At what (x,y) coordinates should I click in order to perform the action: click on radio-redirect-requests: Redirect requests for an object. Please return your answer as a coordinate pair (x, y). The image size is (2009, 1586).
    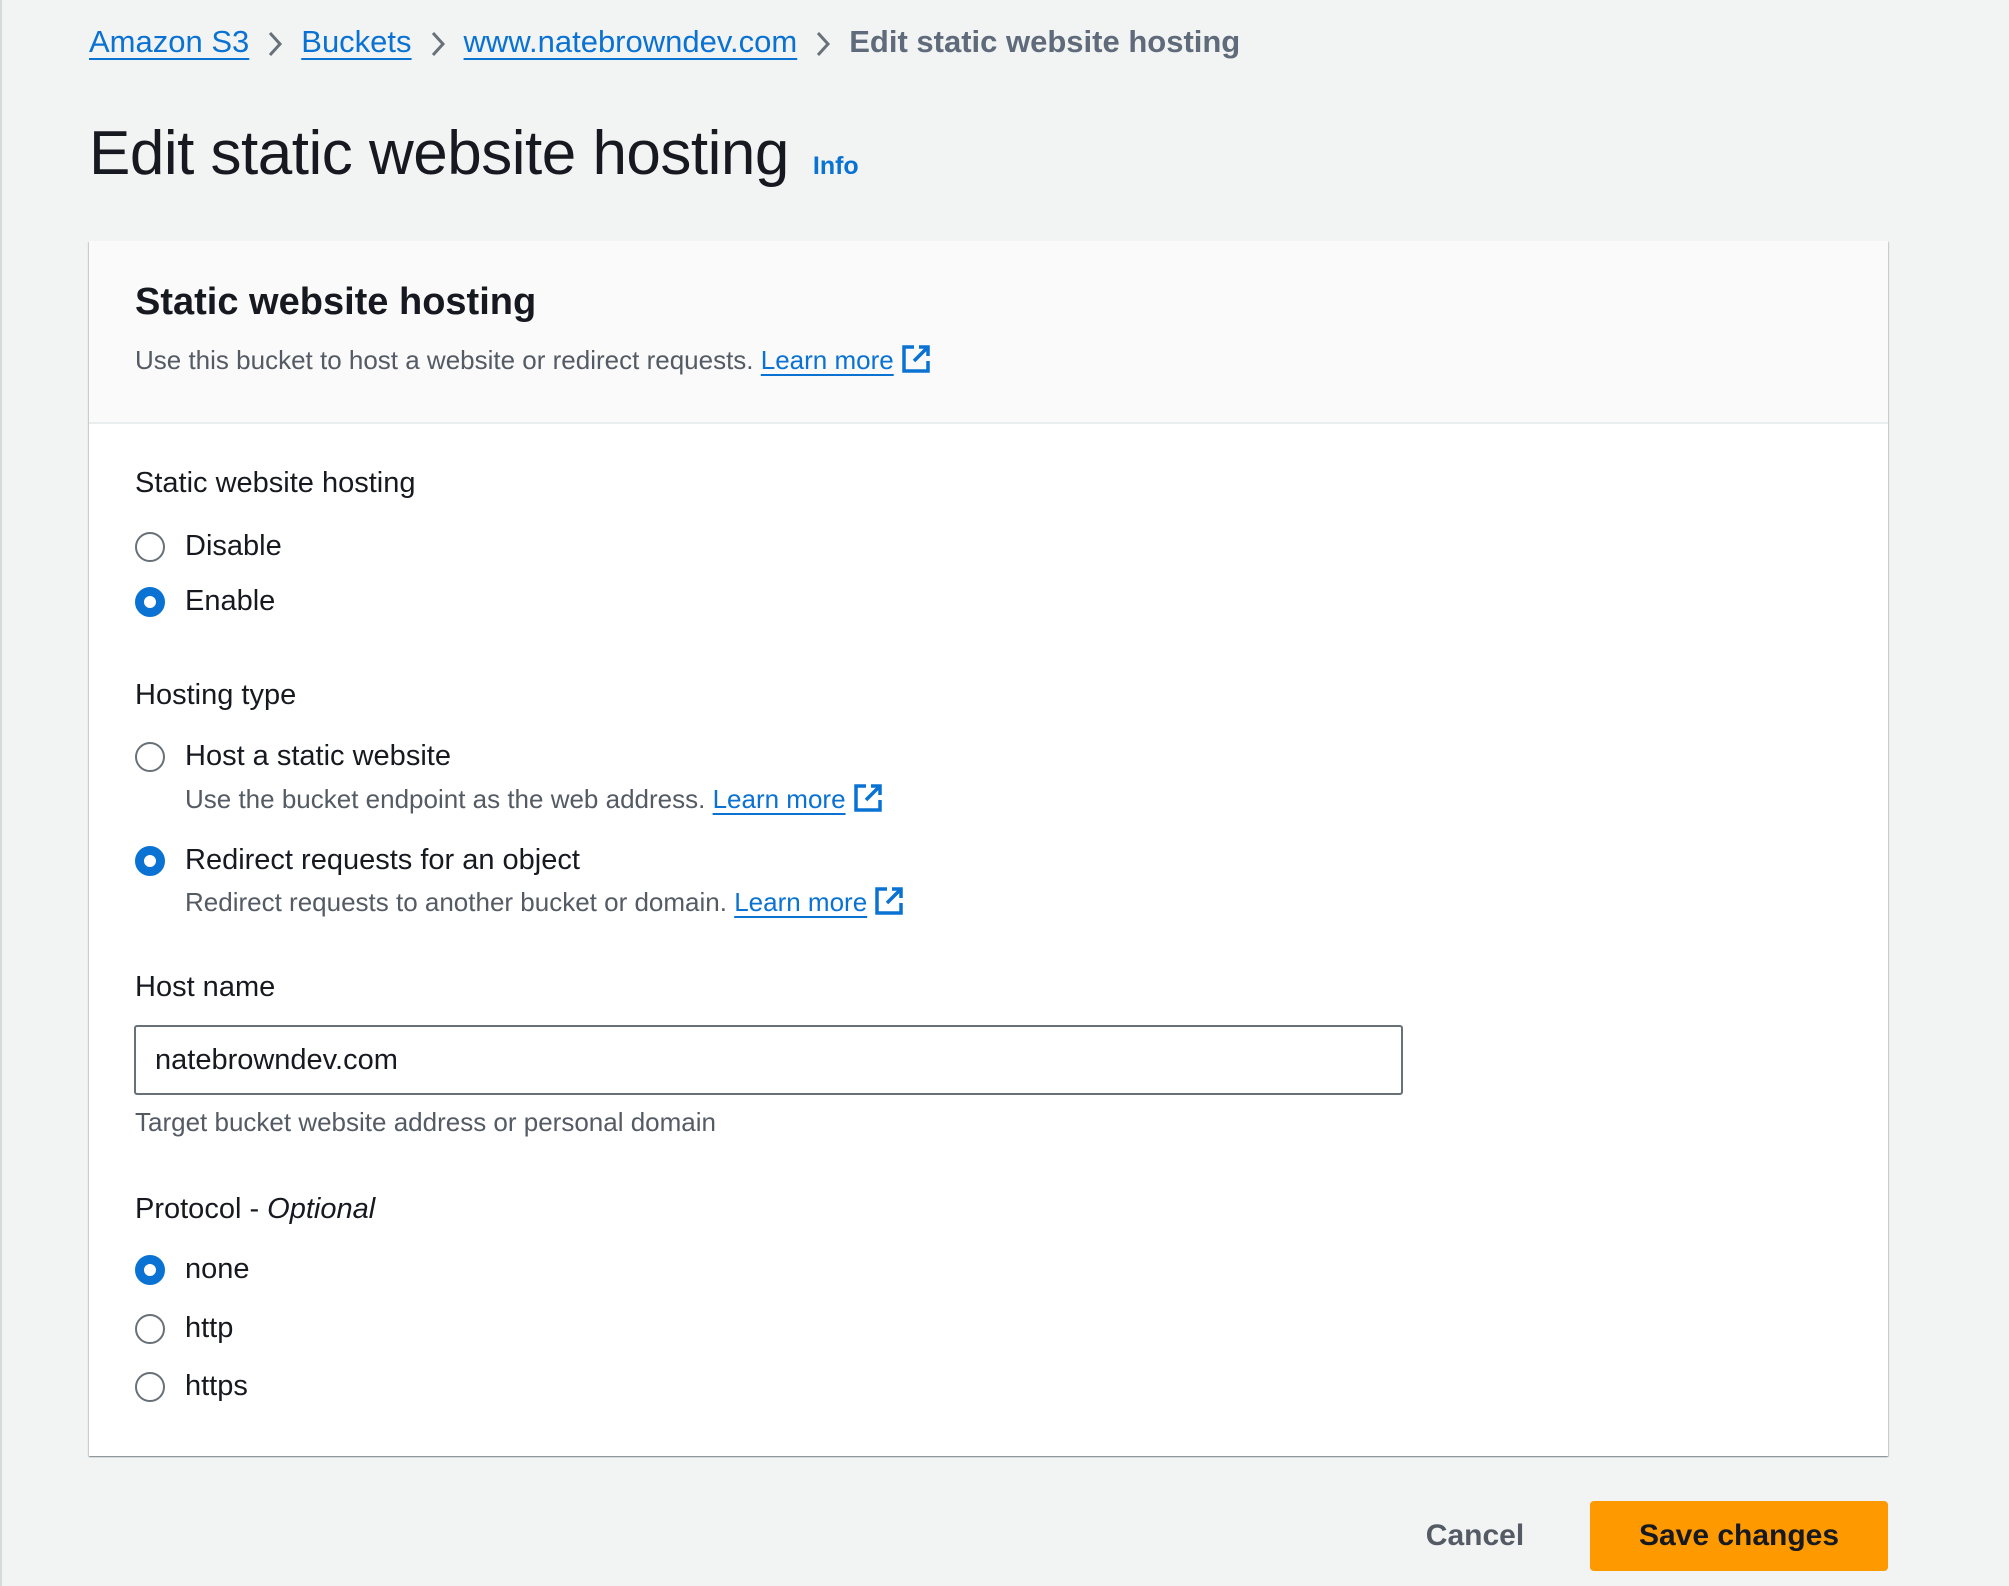
    Looking at the image, I should click on (357, 860).